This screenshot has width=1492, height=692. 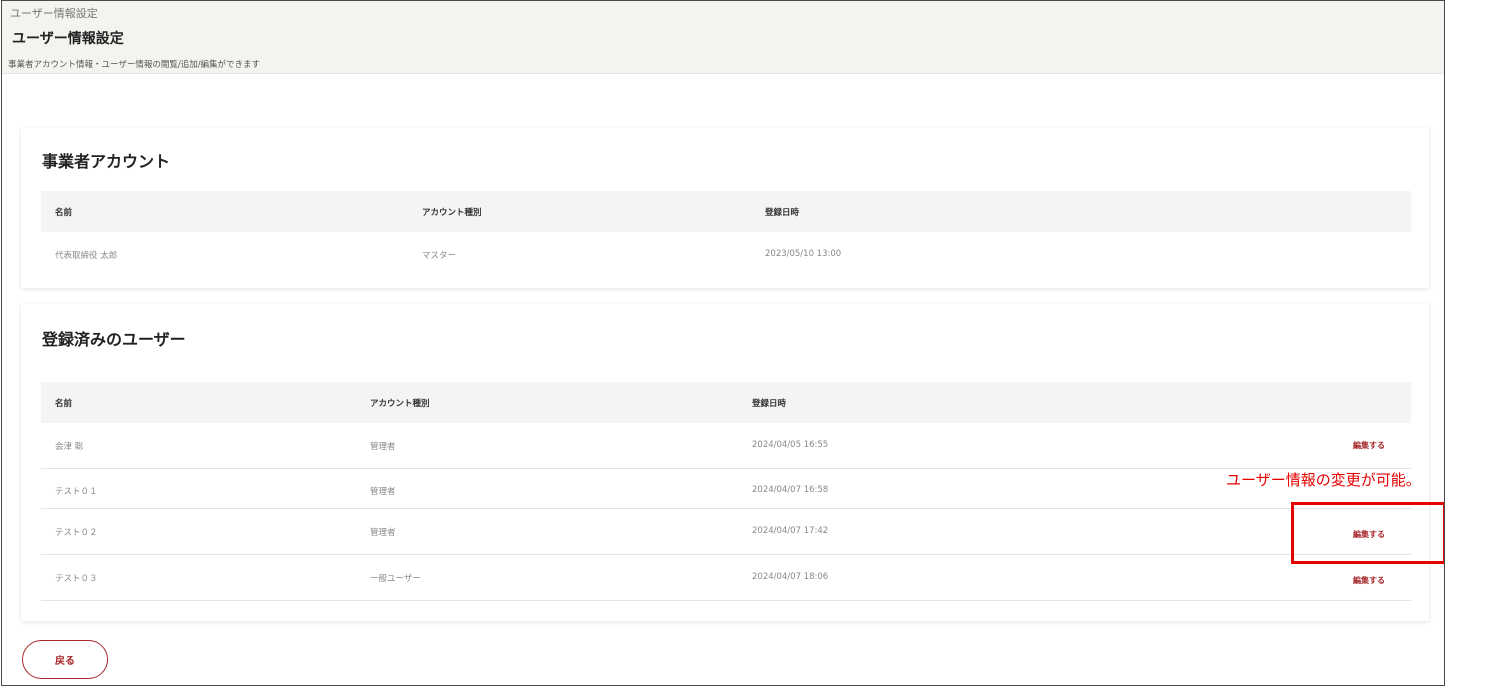 What do you see at coordinates (54, 13) in the screenshot?
I see `breadcrumb: ユーザー情報設定` at bounding box center [54, 13].